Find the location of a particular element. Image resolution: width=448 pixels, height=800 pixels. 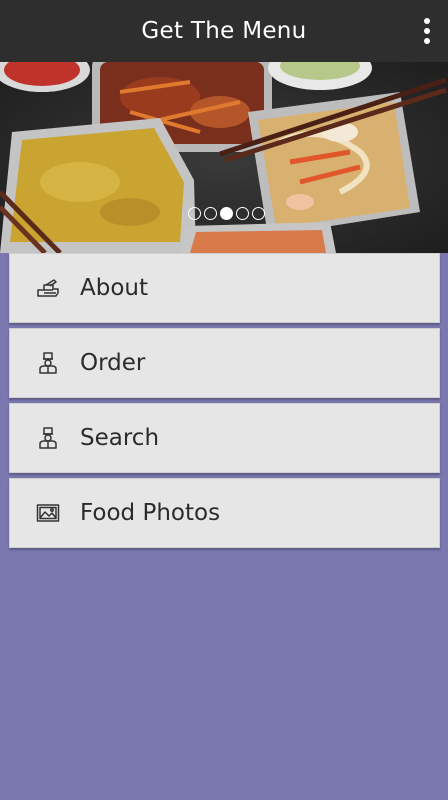

carousel-pager is located at coordinates (226, 213).